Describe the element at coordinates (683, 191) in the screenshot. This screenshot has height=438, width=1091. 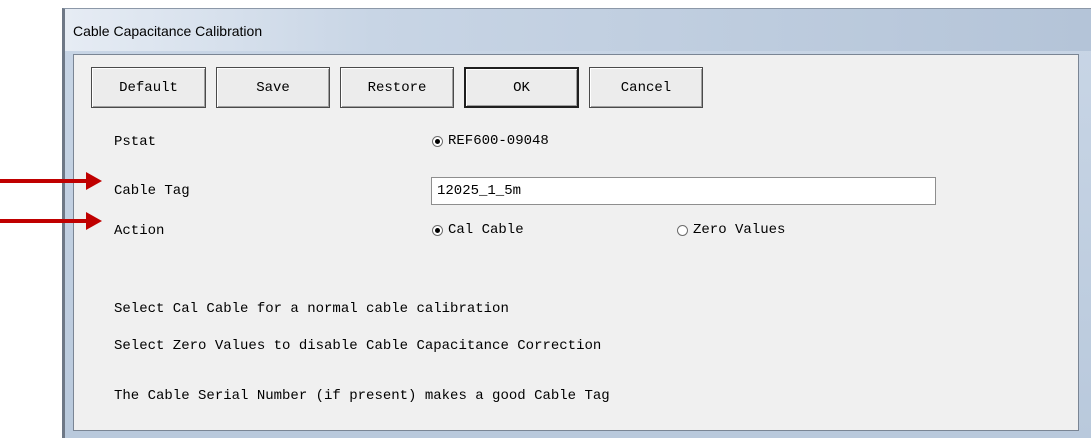
I see `cable-tag-input` at that location.